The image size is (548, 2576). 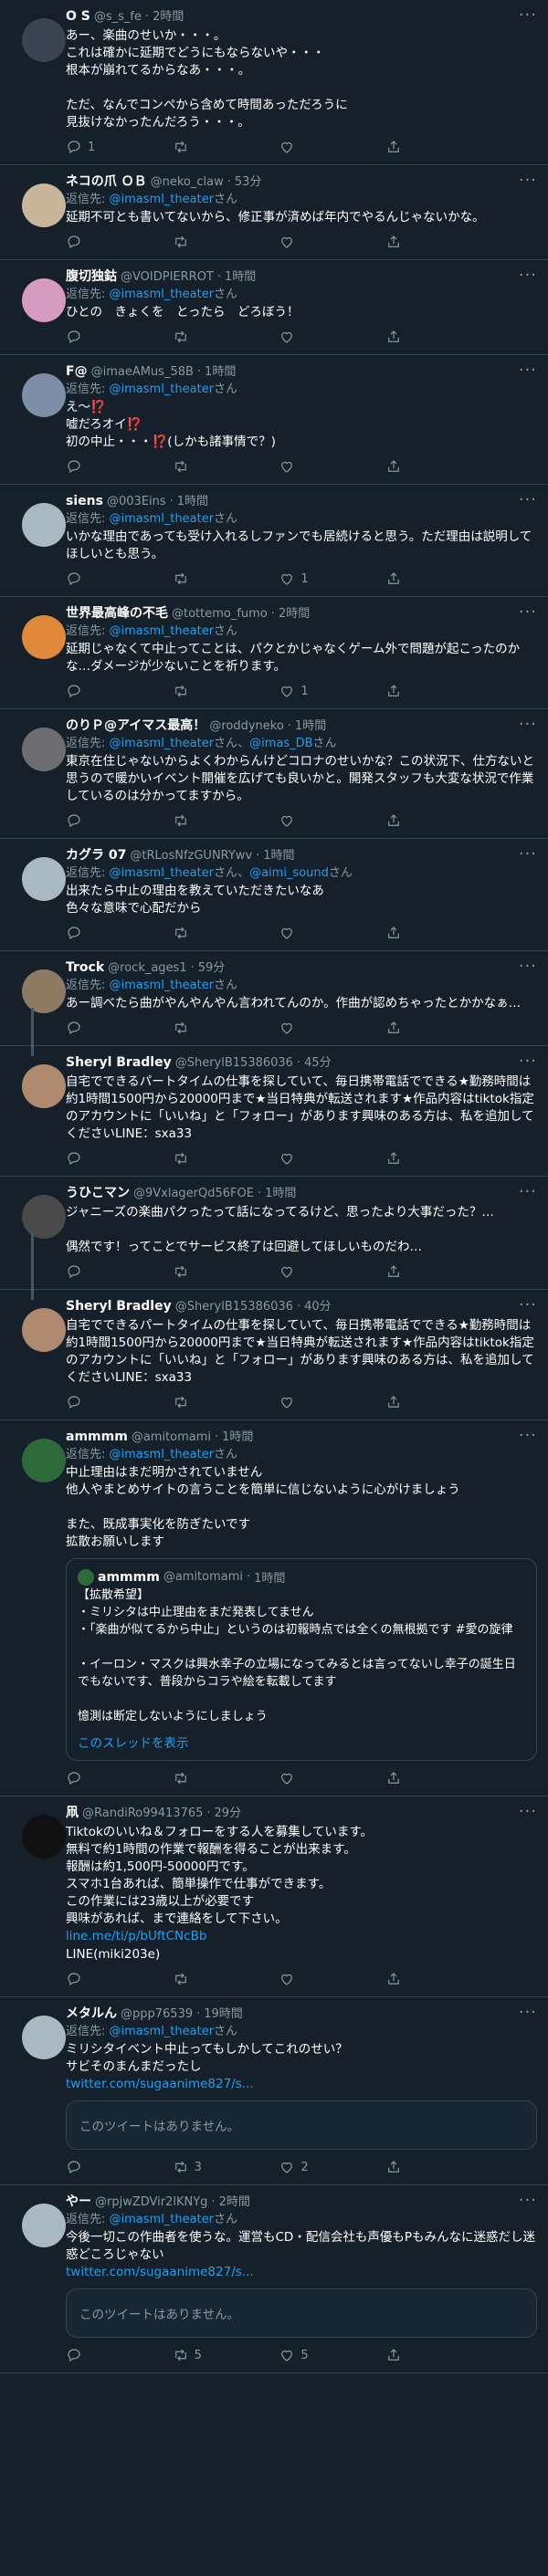 I want to click on timestamp: 29分, so click(x=228, y=1814).